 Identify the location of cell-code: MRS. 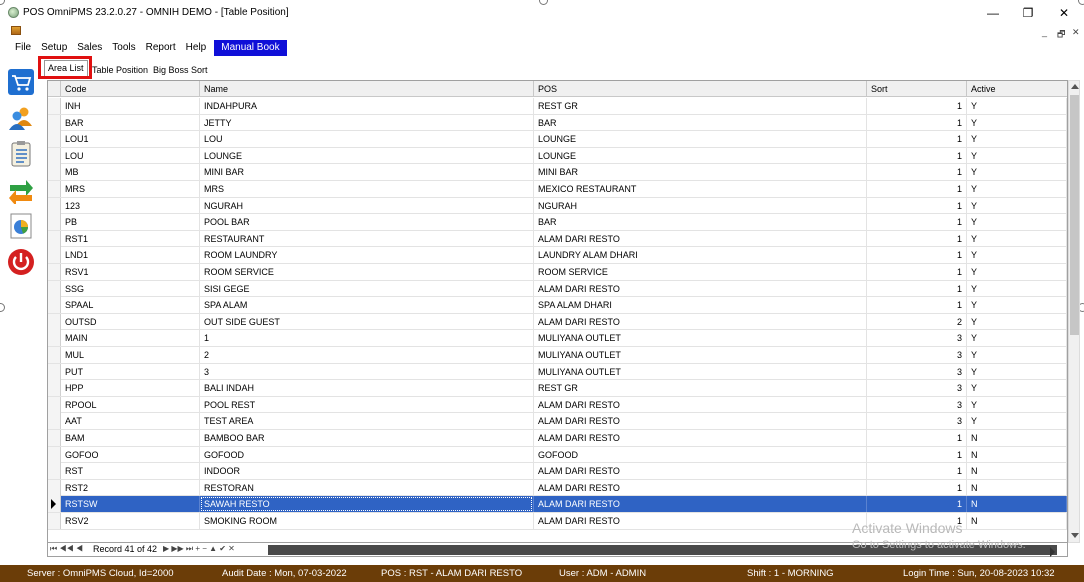
(130, 189).